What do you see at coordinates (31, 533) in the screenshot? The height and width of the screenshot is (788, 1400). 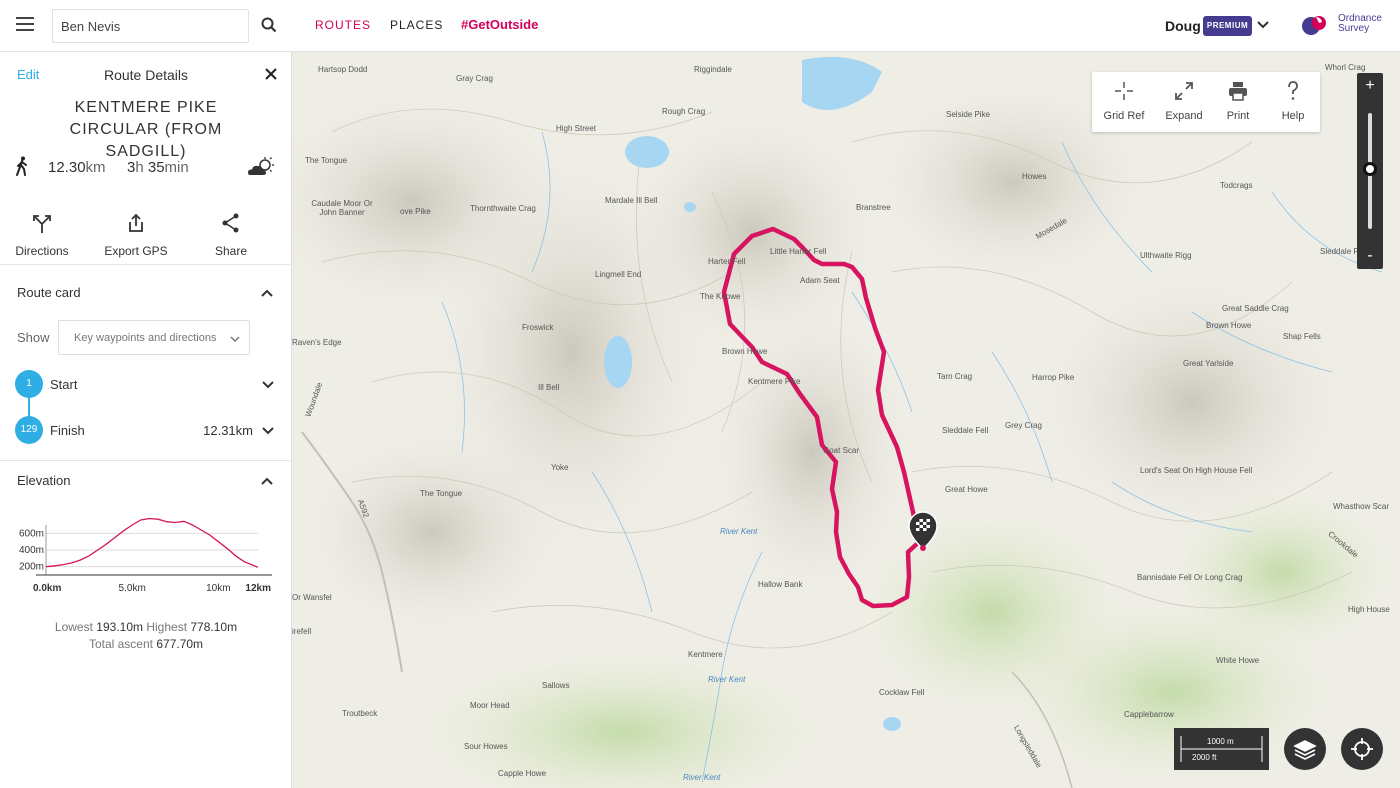 I see `elevation-y-tick: 600m` at bounding box center [31, 533].